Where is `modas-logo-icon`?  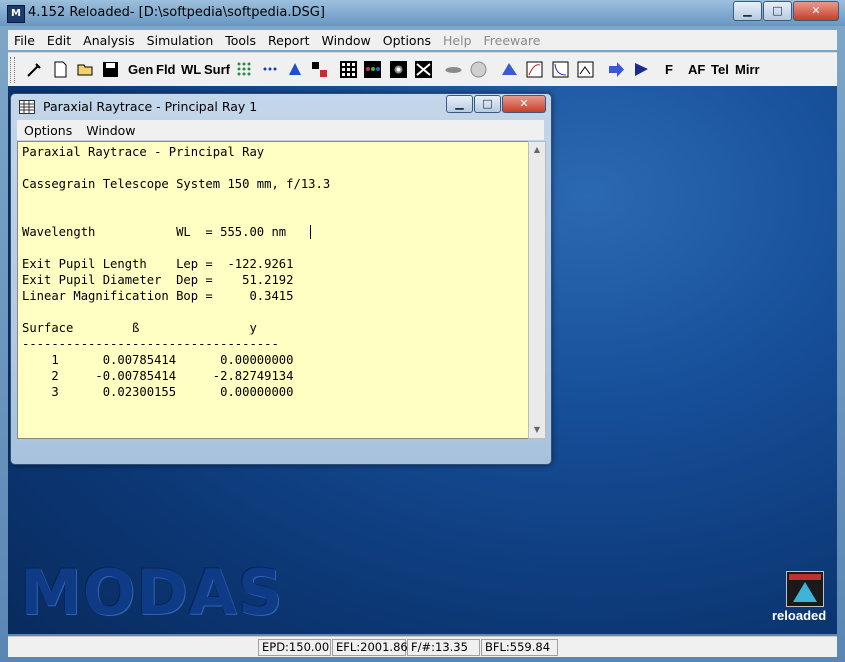 modas-logo-icon is located at coordinates (805, 589).